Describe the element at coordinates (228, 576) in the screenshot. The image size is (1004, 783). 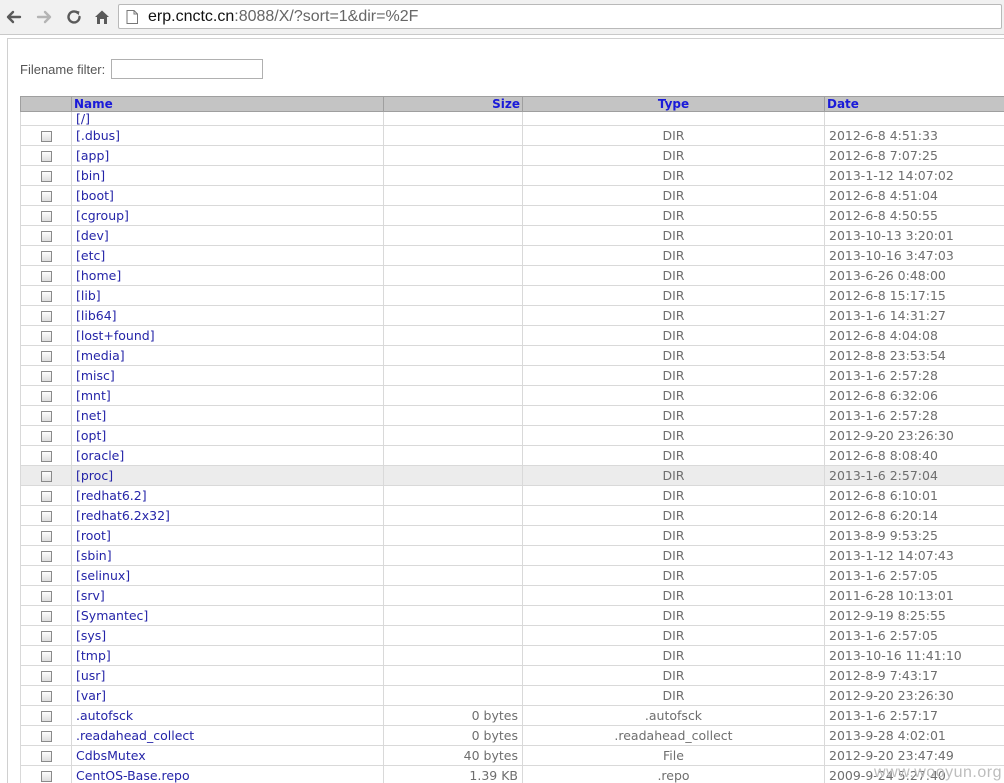
I see `table-cell: [selinux]` at that location.